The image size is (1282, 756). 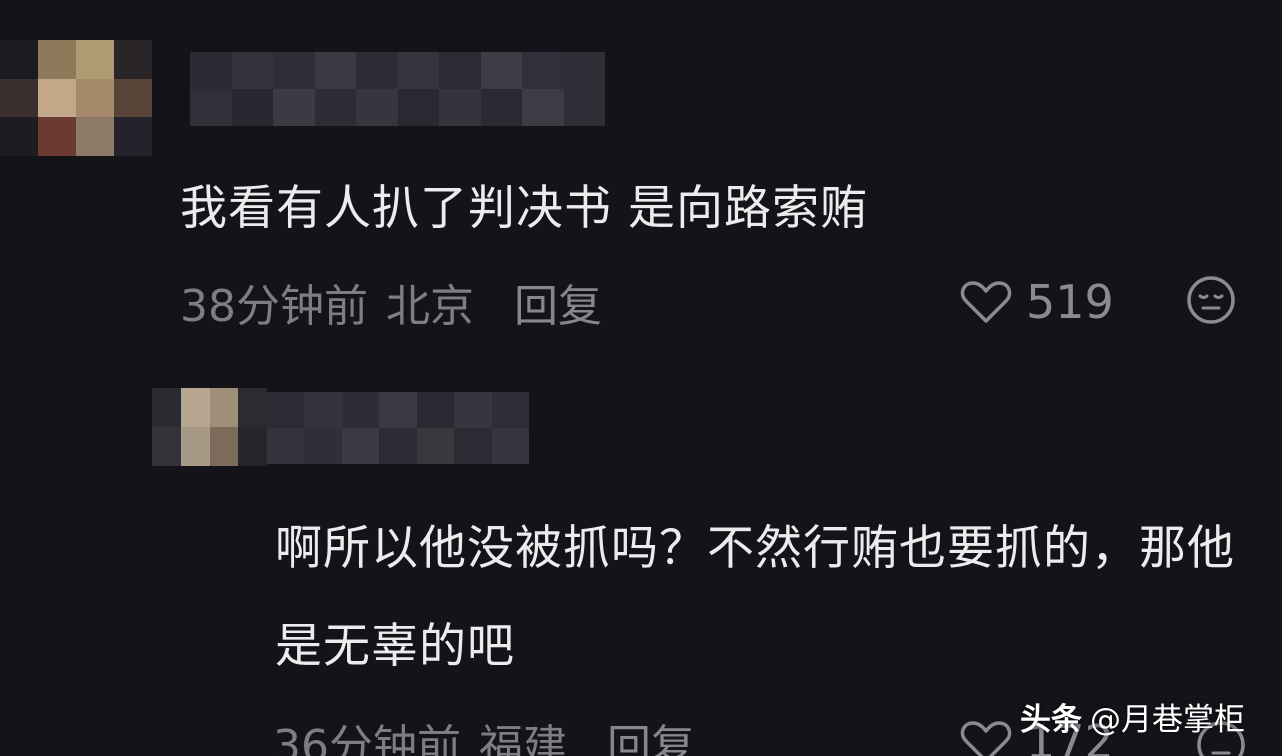 I want to click on comment-meta: 38分钟前 北京 回复, so click(x=391, y=302).